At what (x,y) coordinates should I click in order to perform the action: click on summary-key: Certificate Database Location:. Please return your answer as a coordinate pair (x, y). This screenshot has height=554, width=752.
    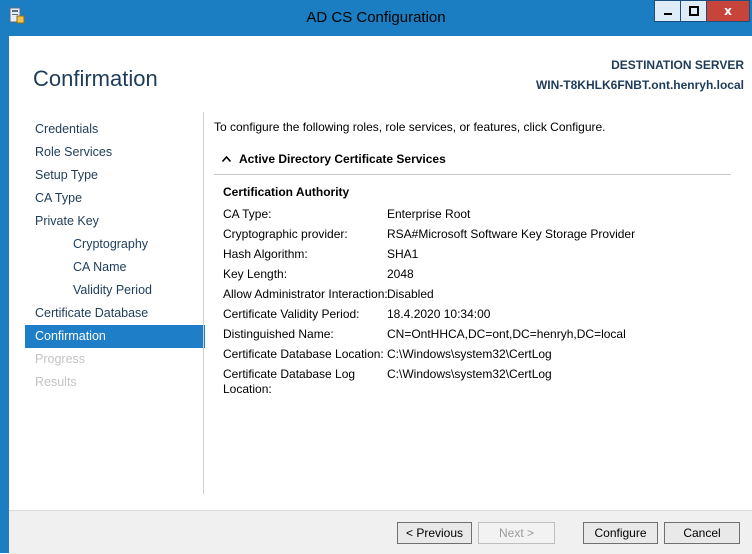
    Looking at the image, I should click on (303, 354).